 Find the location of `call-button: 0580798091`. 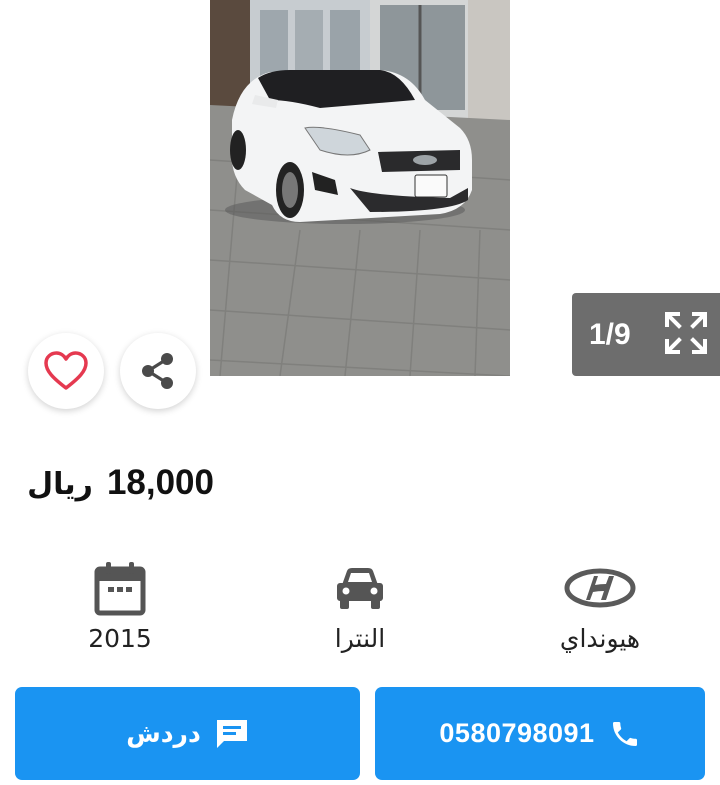

call-button: 0580798091 is located at coordinates (540, 733).